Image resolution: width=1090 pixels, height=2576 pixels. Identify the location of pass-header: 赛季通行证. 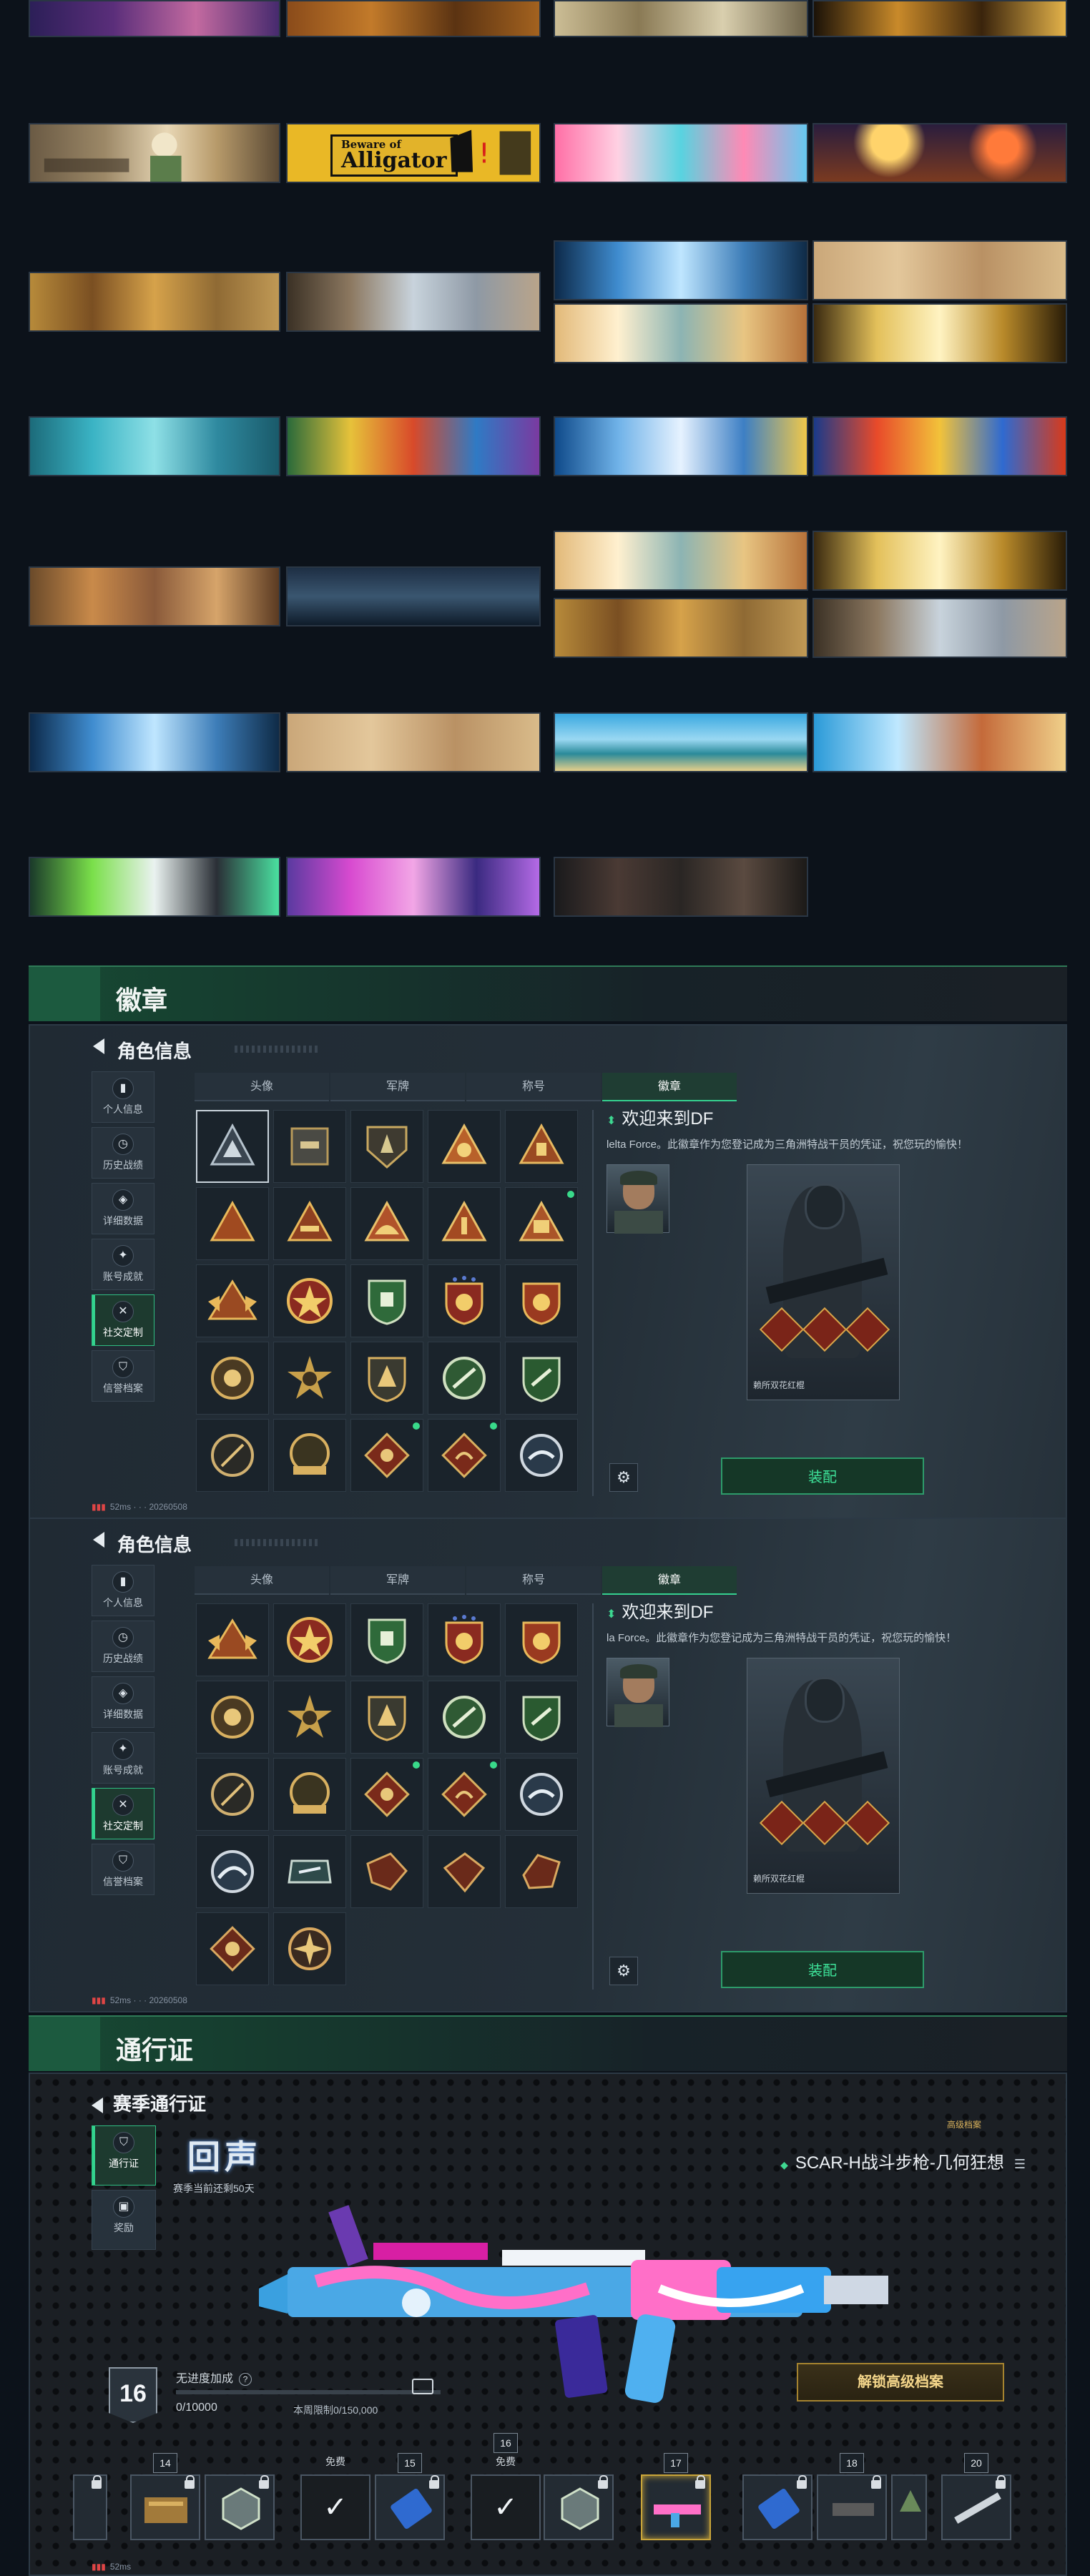
(149, 2103).